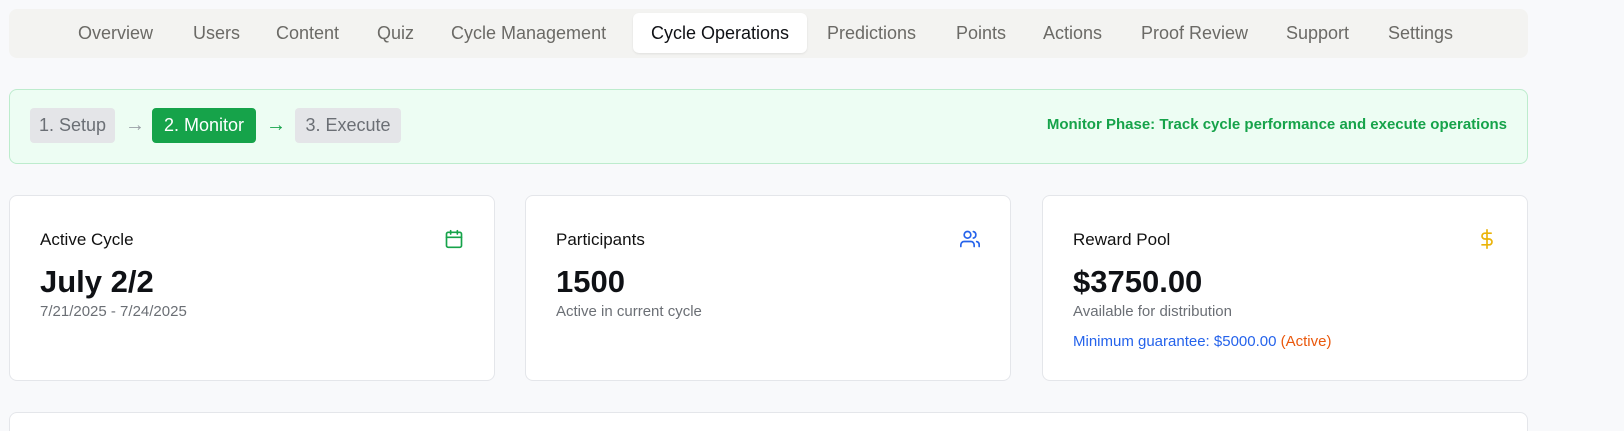  Describe the element at coordinates (72, 125) in the screenshot. I see `step-setup: 1. Setup` at that location.